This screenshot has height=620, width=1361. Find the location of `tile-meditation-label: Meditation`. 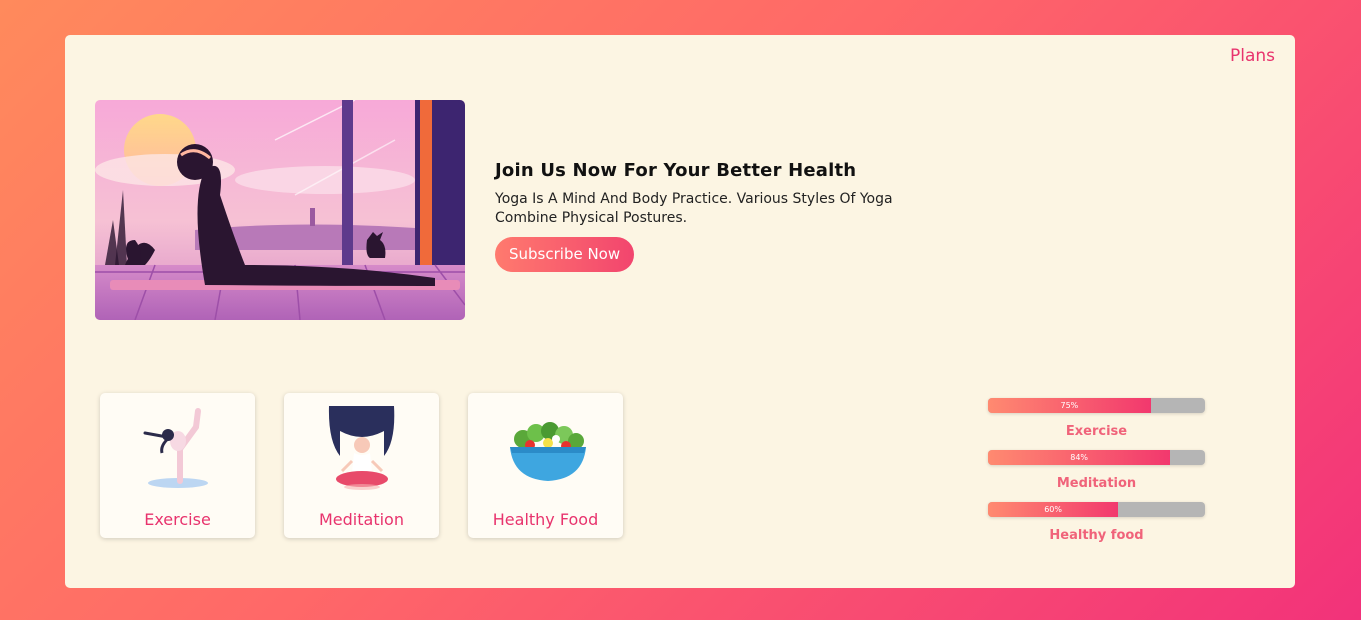

tile-meditation-label: Meditation is located at coordinates (361, 519).